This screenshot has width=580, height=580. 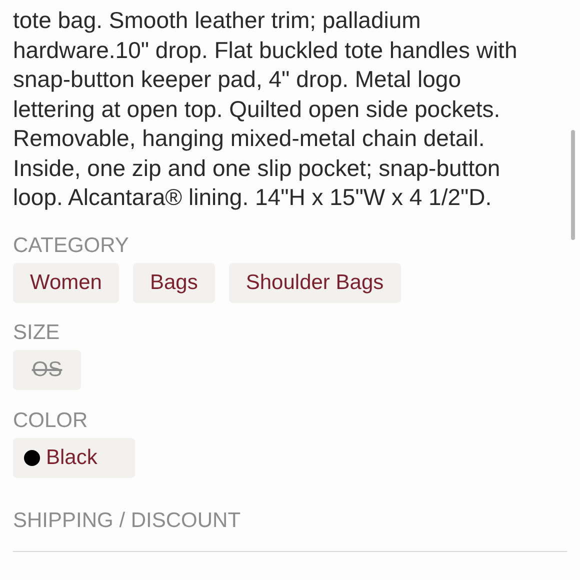 What do you see at coordinates (71, 245) in the screenshot?
I see `section-label: CATEGORY` at bounding box center [71, 245].